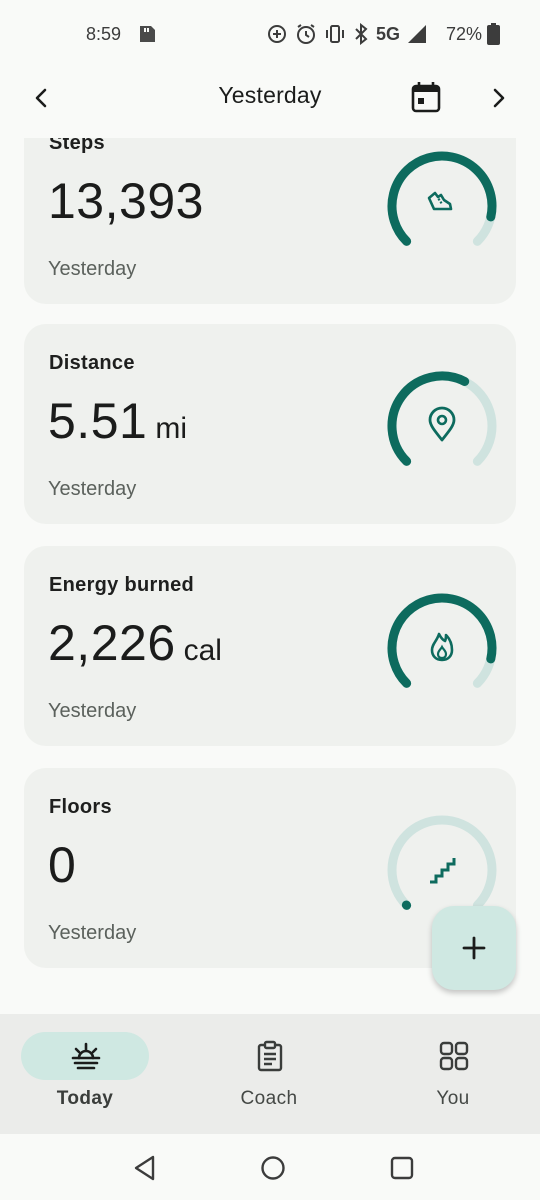 The image size is (540, 1200). Describe the element at coordinates (464, 34) in the screenshot. I see `battery-percent: 72%` at that location.